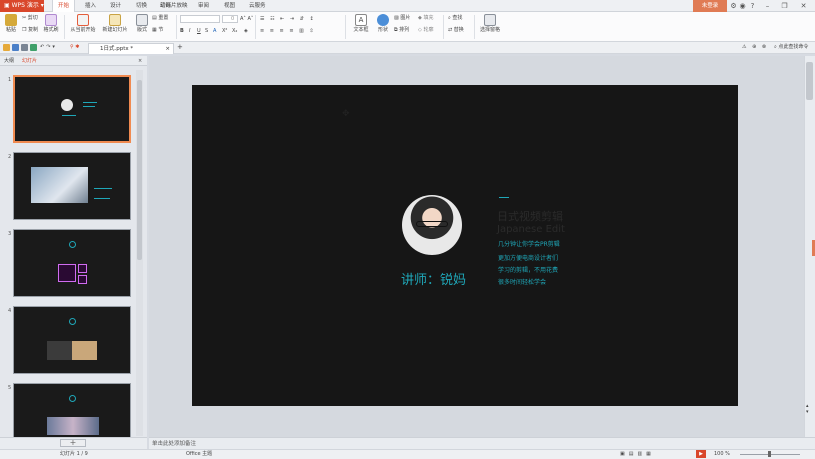 This screenshot has height=459, width=815. What do you see at coordinates (528, 258) in the screenshot?
I see `body-line-1: 更加方便电商设计者们` at bounding box center [528, 258].